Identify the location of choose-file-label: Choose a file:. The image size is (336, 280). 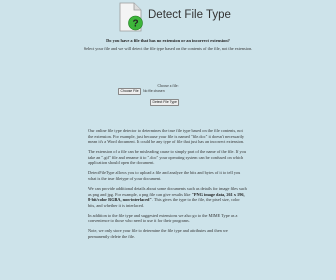
(168, 86).